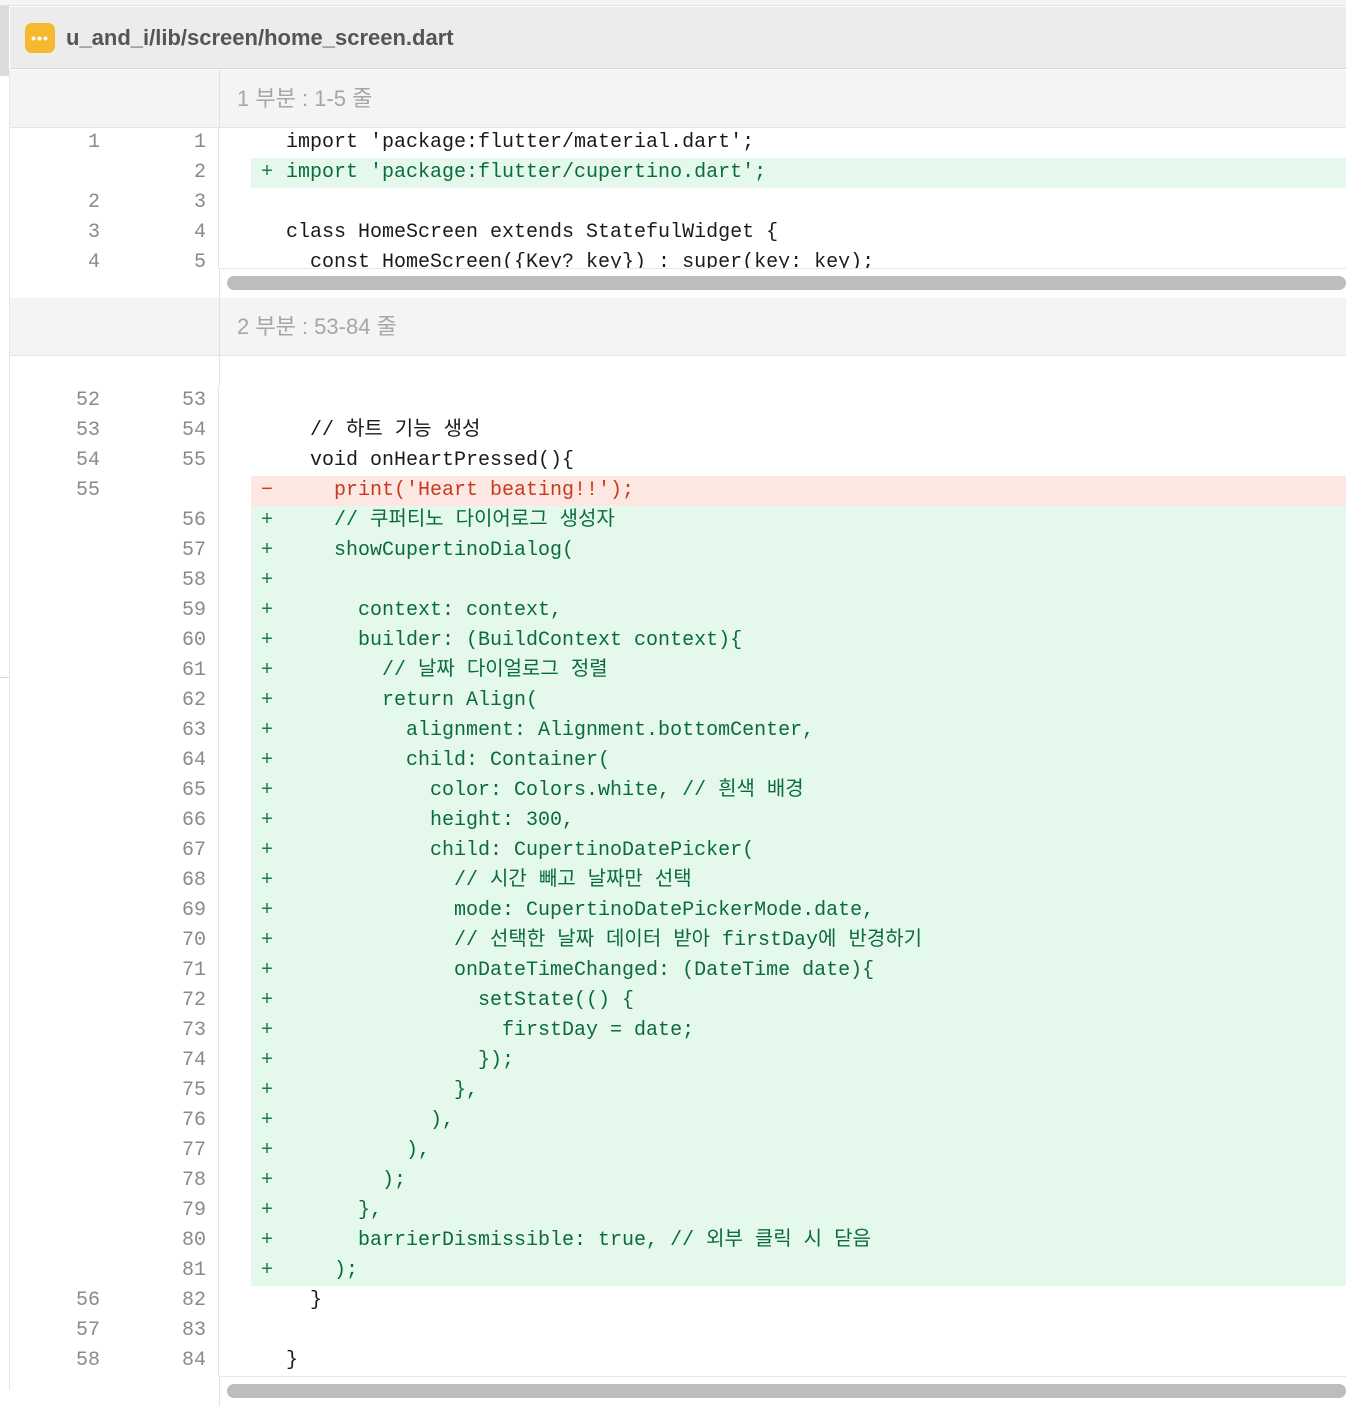  I want to click on diff-line: 52 53, so click(678, 401).